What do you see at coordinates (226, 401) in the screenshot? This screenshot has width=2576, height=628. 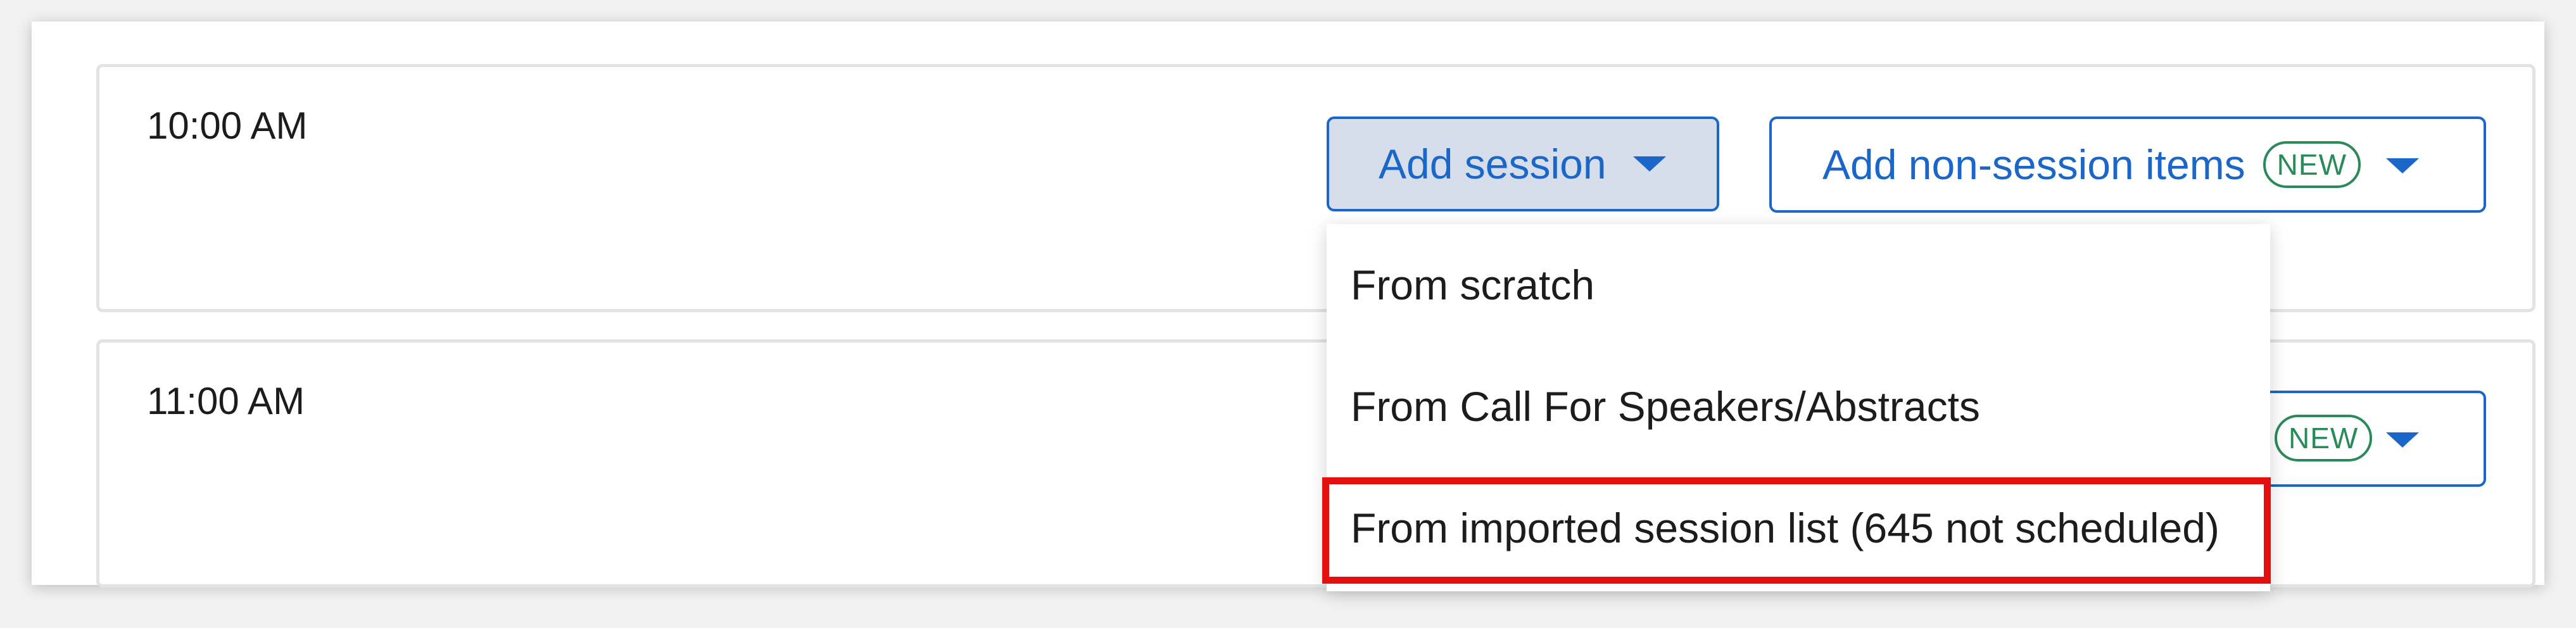 I see `time-label: 11:00 AM` at bounding box center [226, 401].